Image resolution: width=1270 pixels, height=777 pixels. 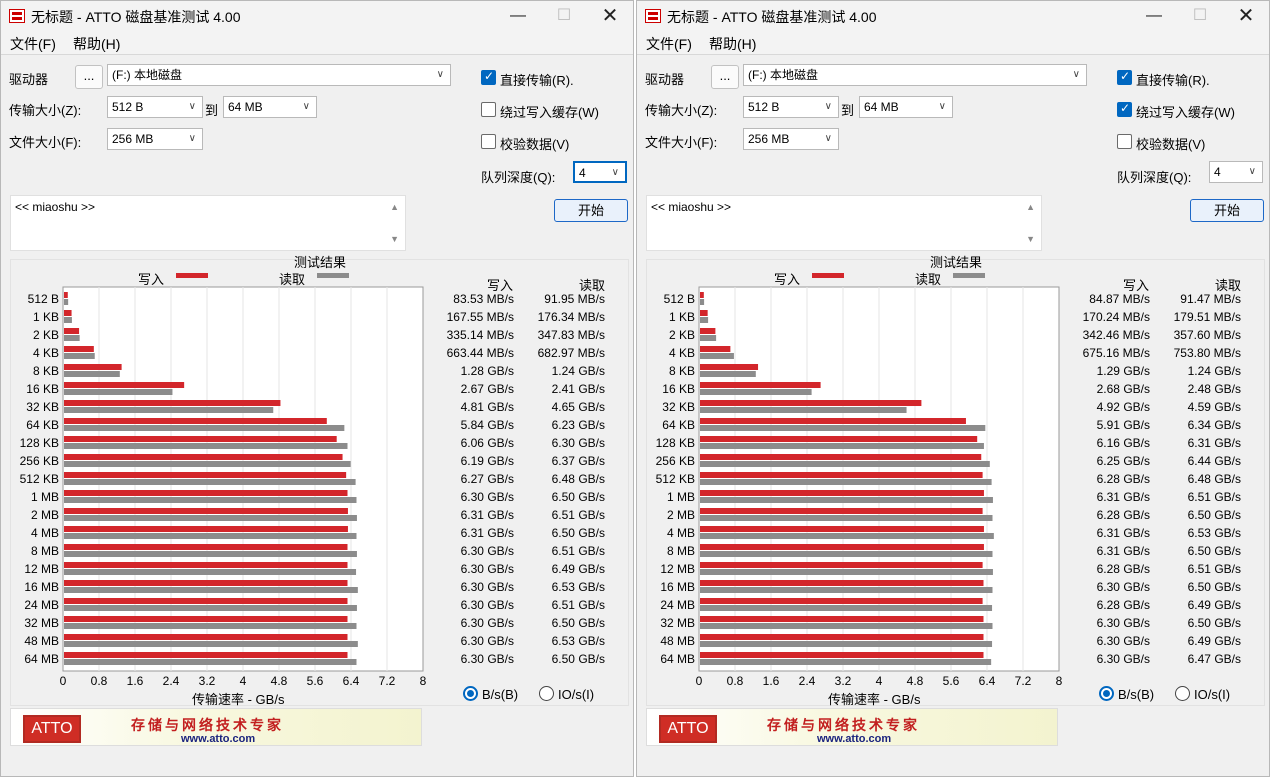 What do you see at coordinates (1214, 533) in the screenshot?
I see `read-value-label: 6.53 GB/s` at bounding box center [1214, 533].